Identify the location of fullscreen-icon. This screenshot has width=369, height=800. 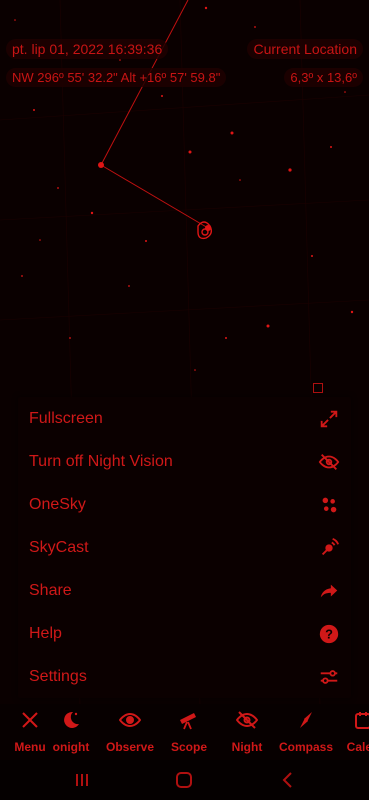
(329, 418).